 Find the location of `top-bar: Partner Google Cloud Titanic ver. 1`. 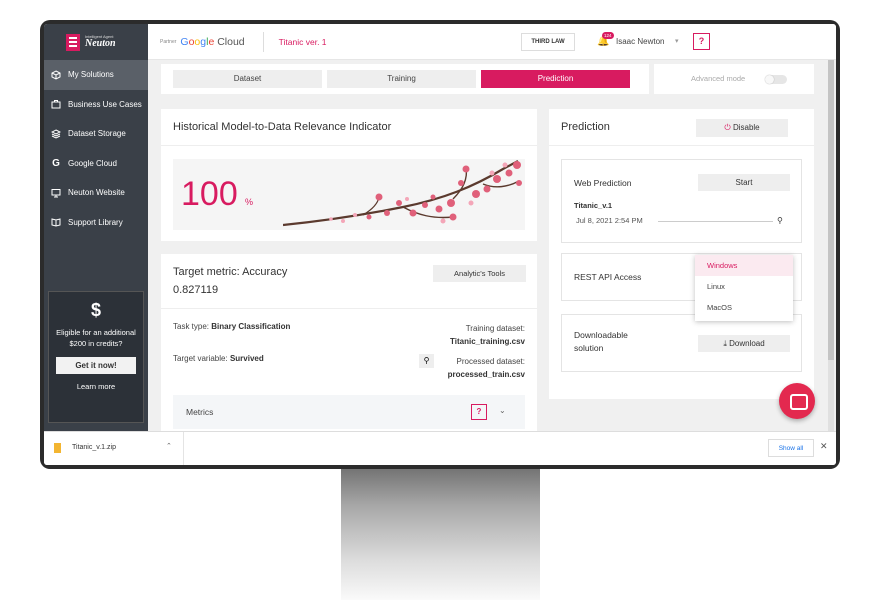

top-bar: Partner Google Cloud Titanic ver. 1 is located at coordinates (492, 42).